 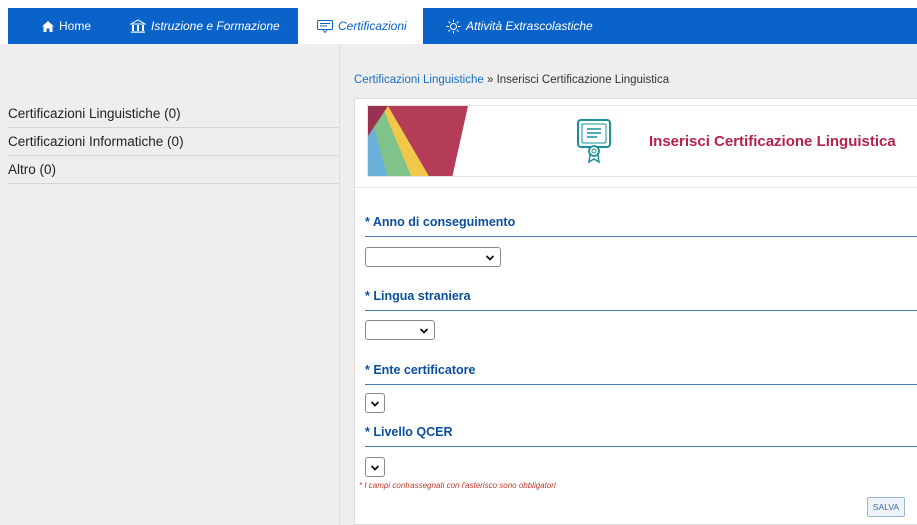 I want to click on vertical-divider, so click(x=339, y=284).